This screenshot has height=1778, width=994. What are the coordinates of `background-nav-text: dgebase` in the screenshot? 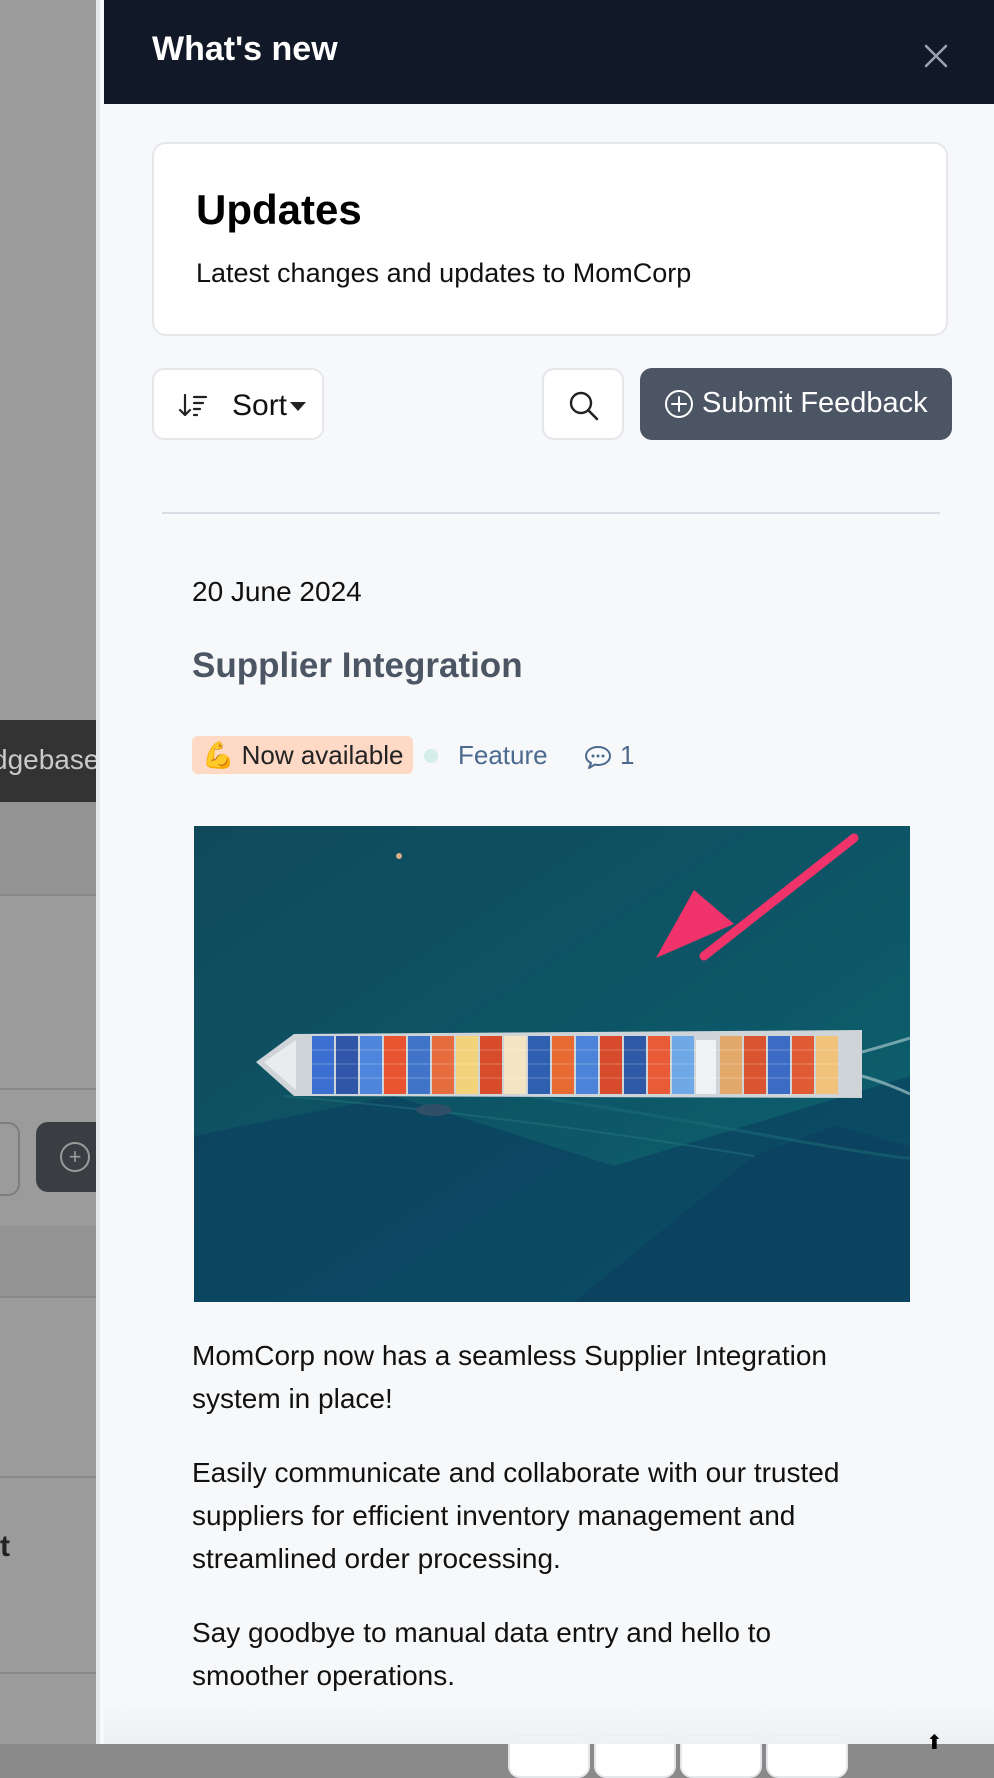 It's located at (50, 759).